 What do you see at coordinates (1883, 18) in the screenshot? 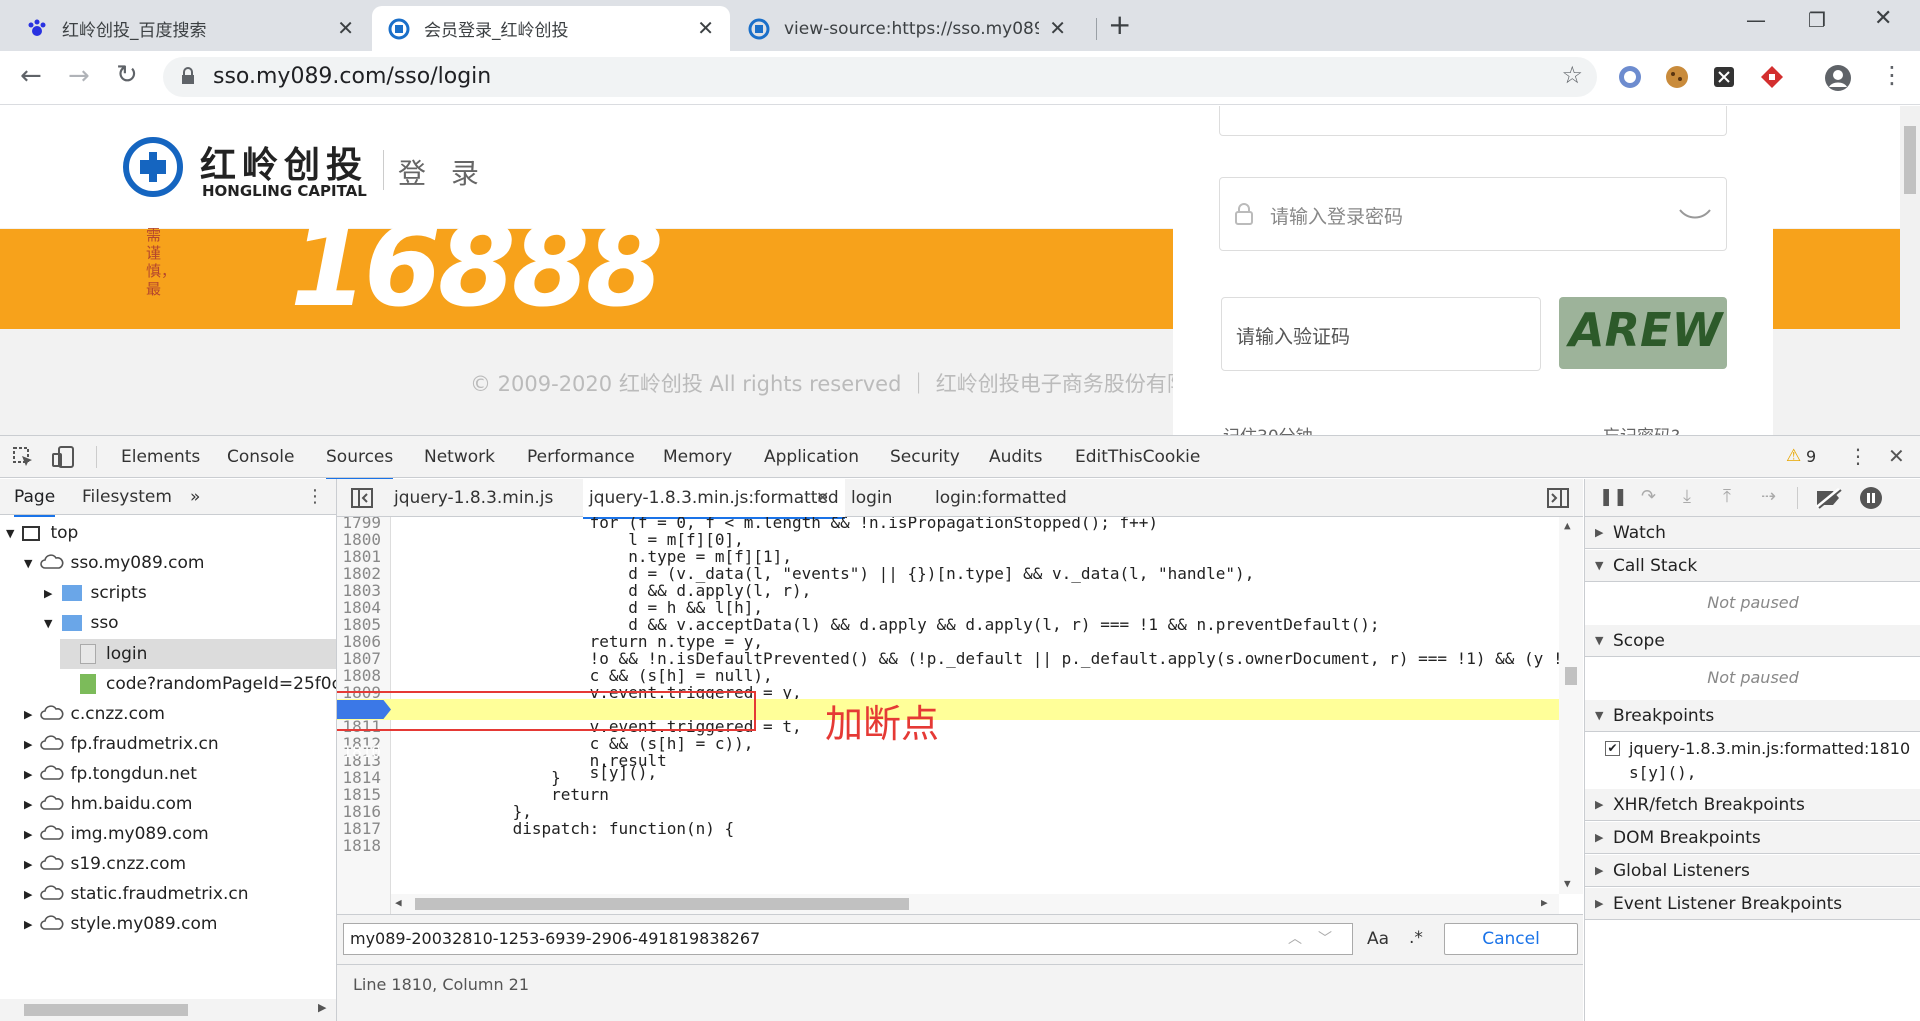
I see `window-close-button: ✕` at bounding box center [1883, 18].